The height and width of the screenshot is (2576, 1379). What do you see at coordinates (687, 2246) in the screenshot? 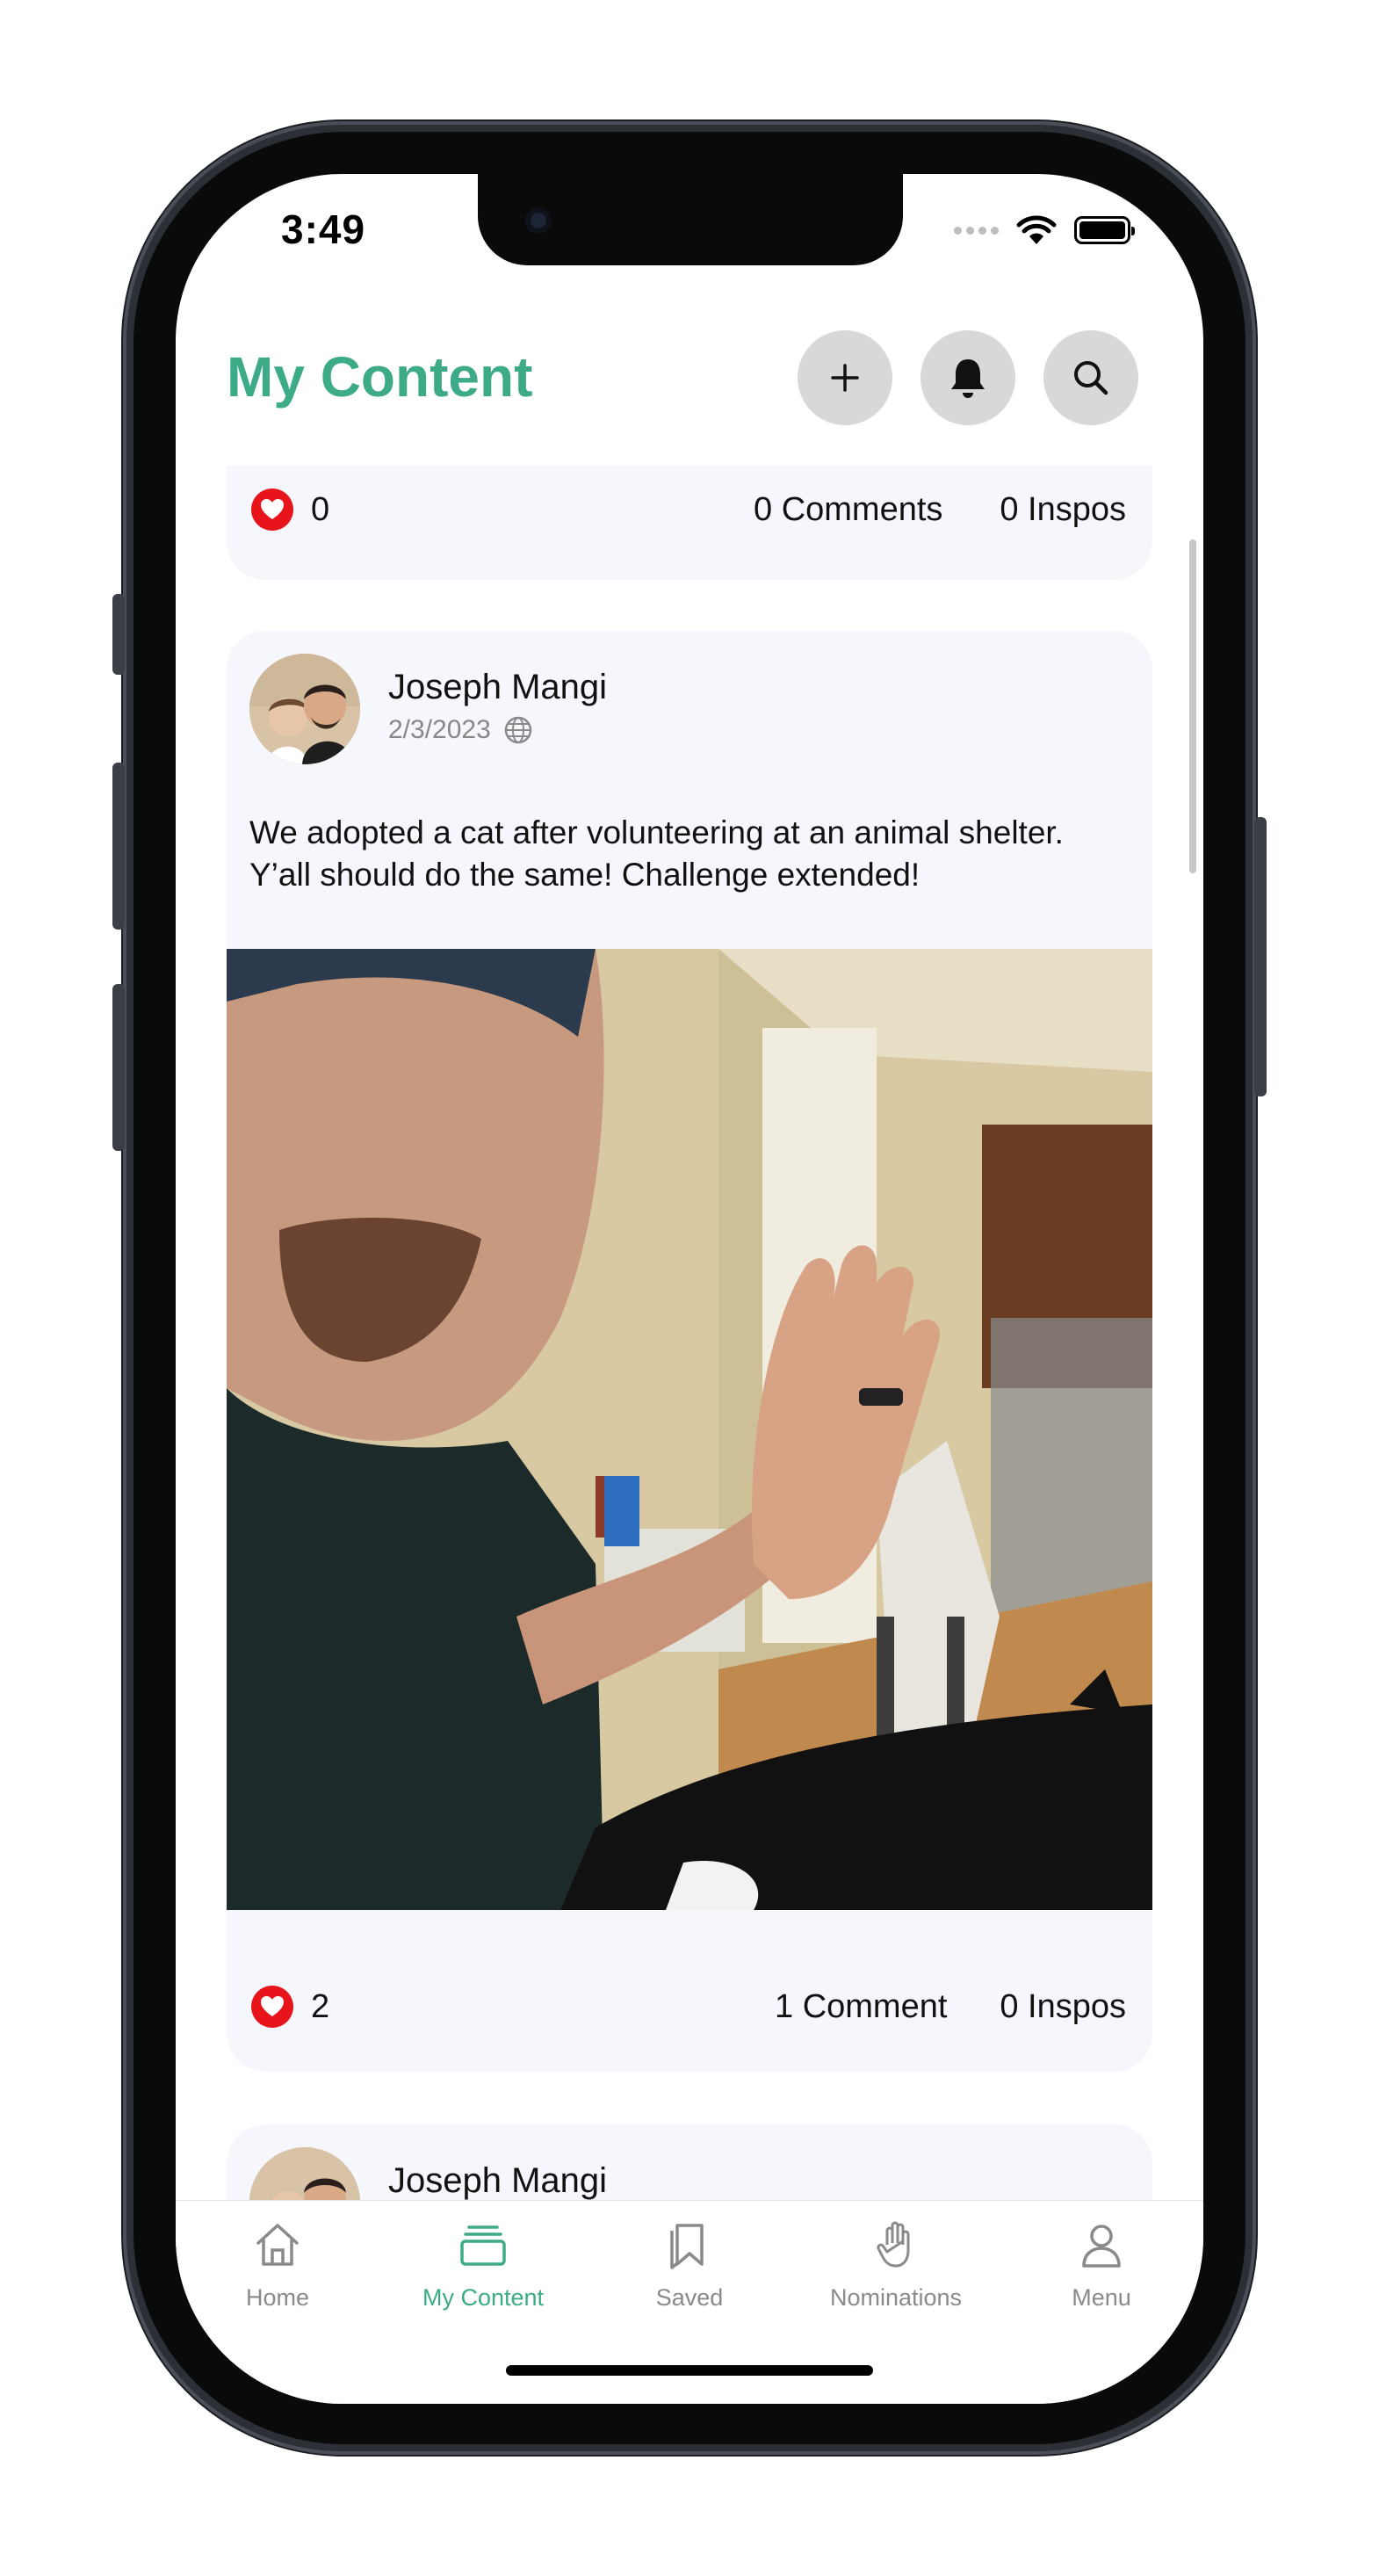
I see `bookmark-icon` at bounding box center [687, 2246].